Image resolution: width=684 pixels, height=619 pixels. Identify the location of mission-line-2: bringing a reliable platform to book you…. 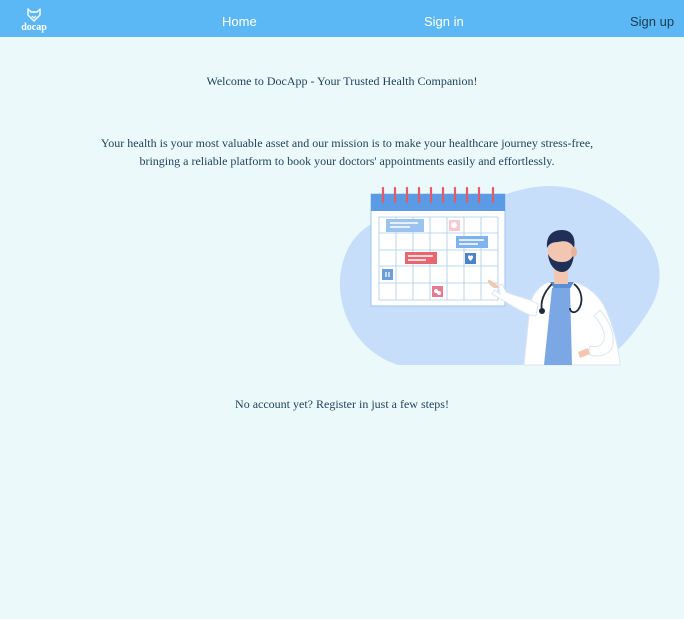
(347, 161).